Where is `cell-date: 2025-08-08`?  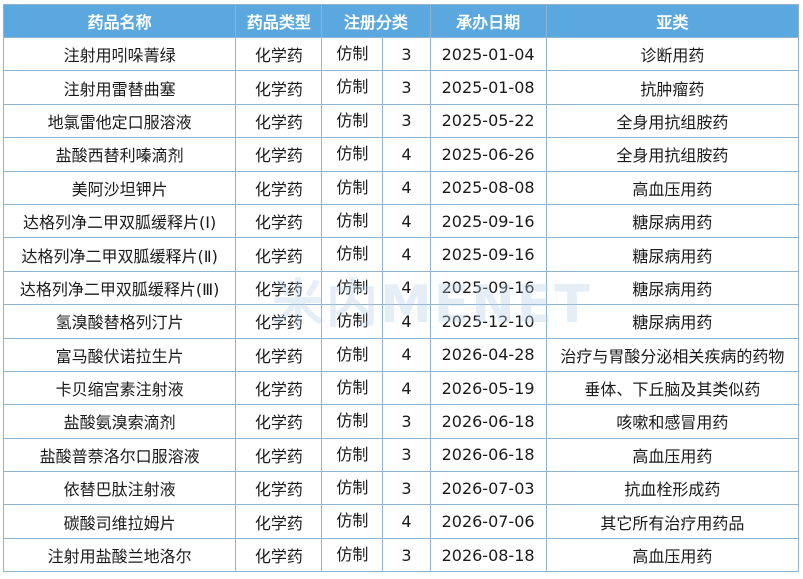 cell-date: 2025-08-08 is located at coordinates (488, 187).